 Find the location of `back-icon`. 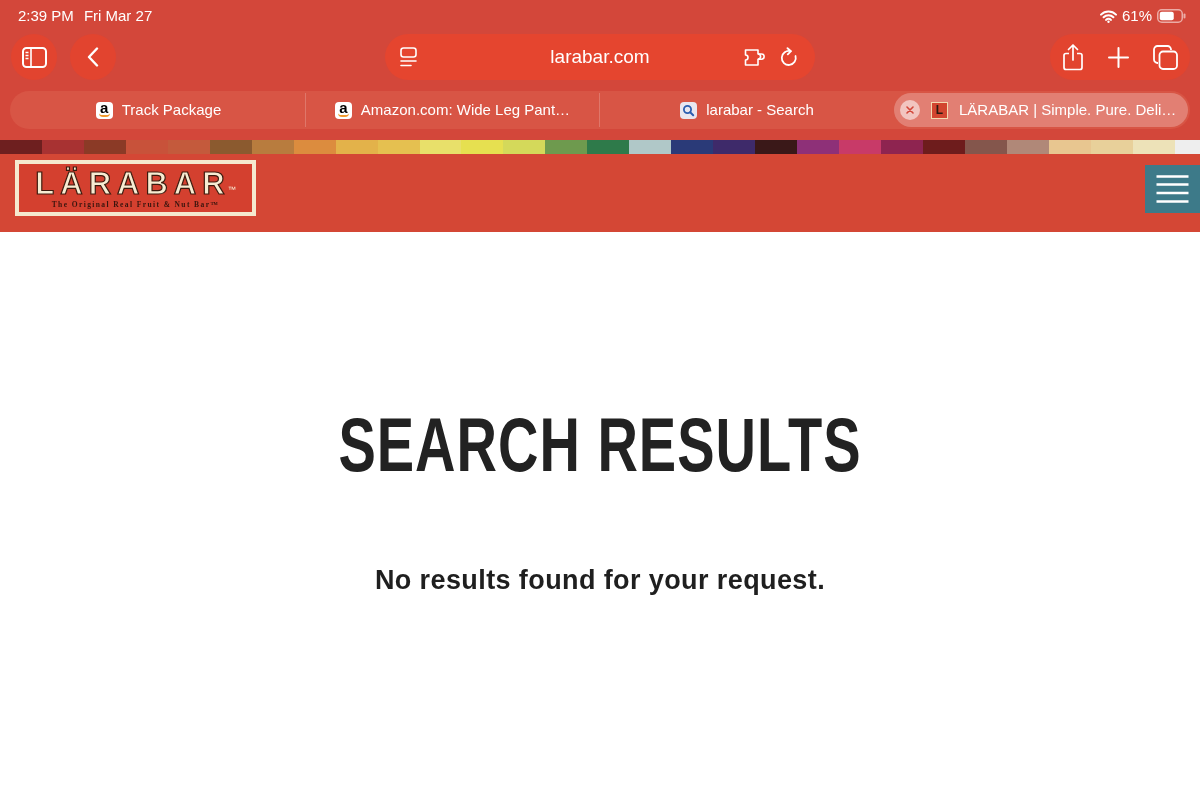

back-icon is located at coordinates (93, 57).